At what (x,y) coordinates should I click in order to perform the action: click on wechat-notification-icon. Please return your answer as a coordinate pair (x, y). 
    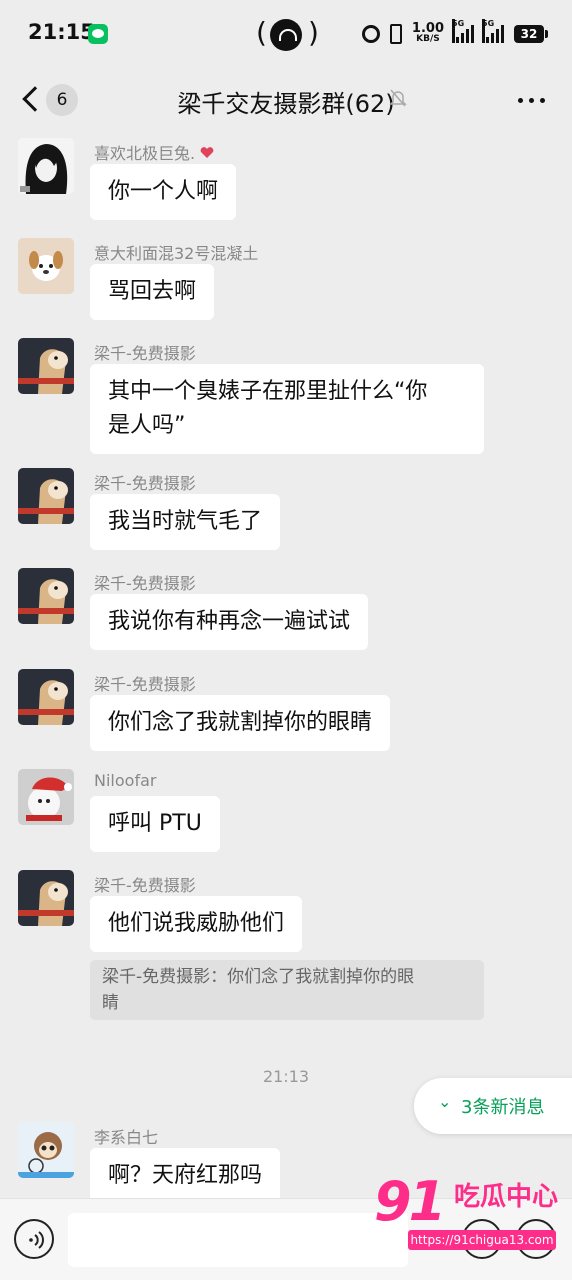
    Looking at the image, I should click on (98, 34).